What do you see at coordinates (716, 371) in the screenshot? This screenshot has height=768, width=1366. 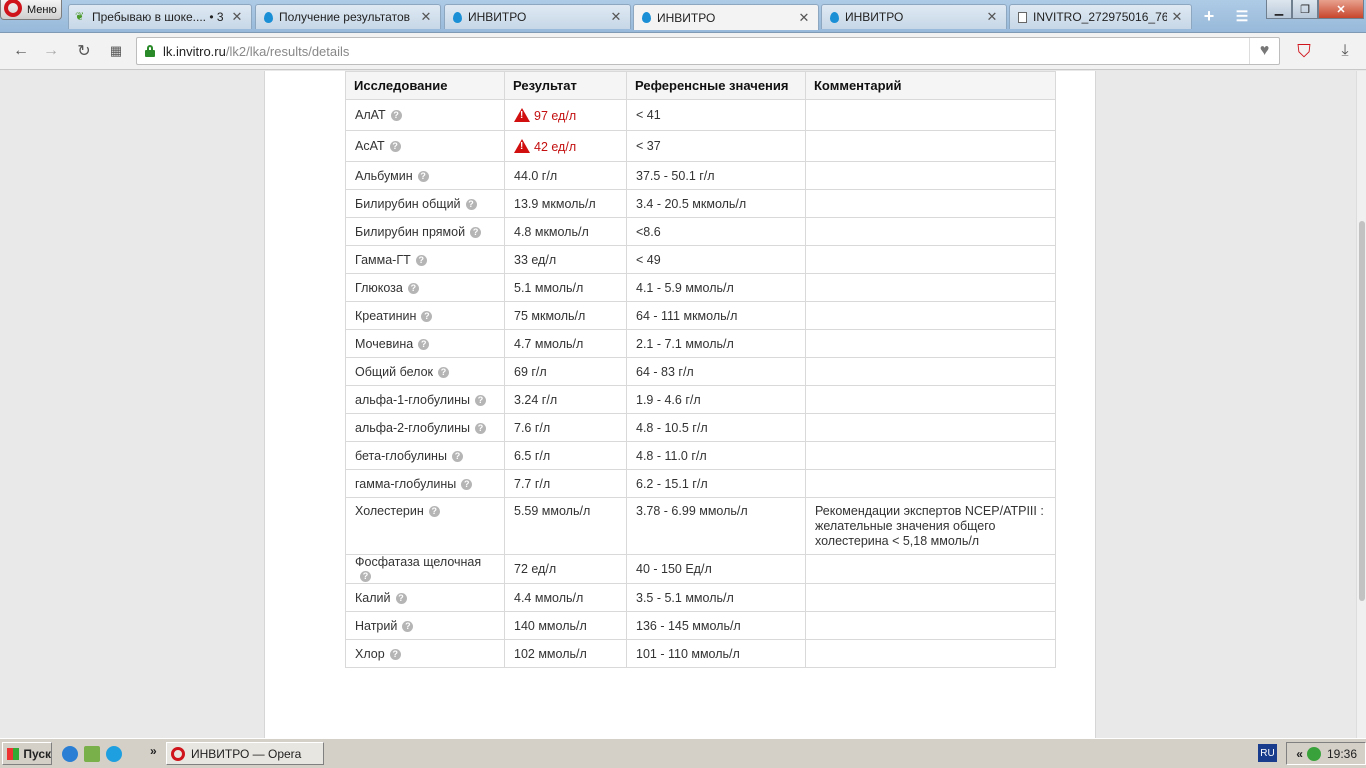 I see `reference-value: 64 - 83 г/л` at bounding box center [716, 371].